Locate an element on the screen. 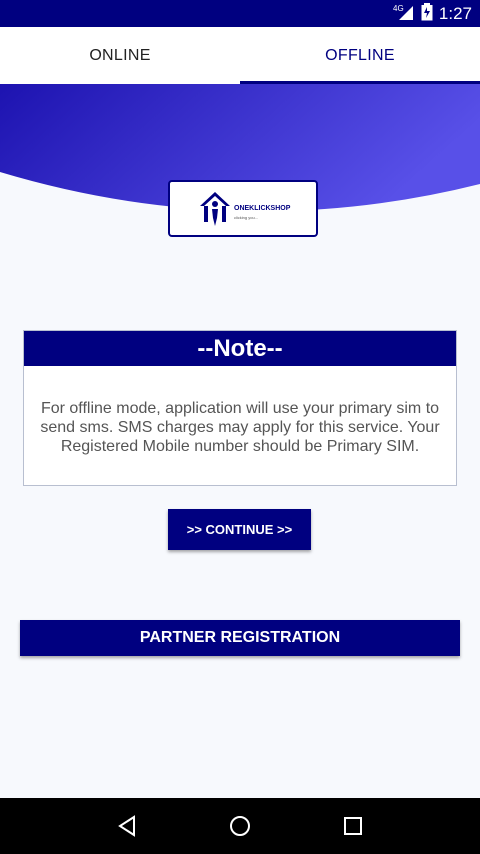 This screenshot has width=480, height=854. system-navigation-bar is located at coordinates (240, 826).